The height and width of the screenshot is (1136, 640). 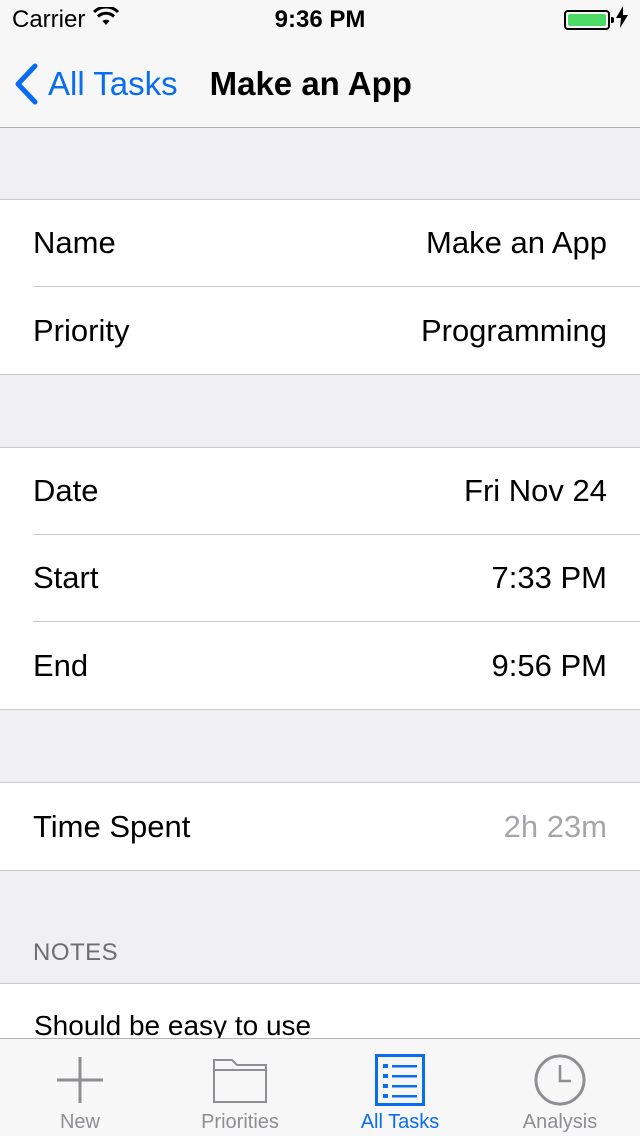 I want to click on status-right, so click(x=596, y=20).